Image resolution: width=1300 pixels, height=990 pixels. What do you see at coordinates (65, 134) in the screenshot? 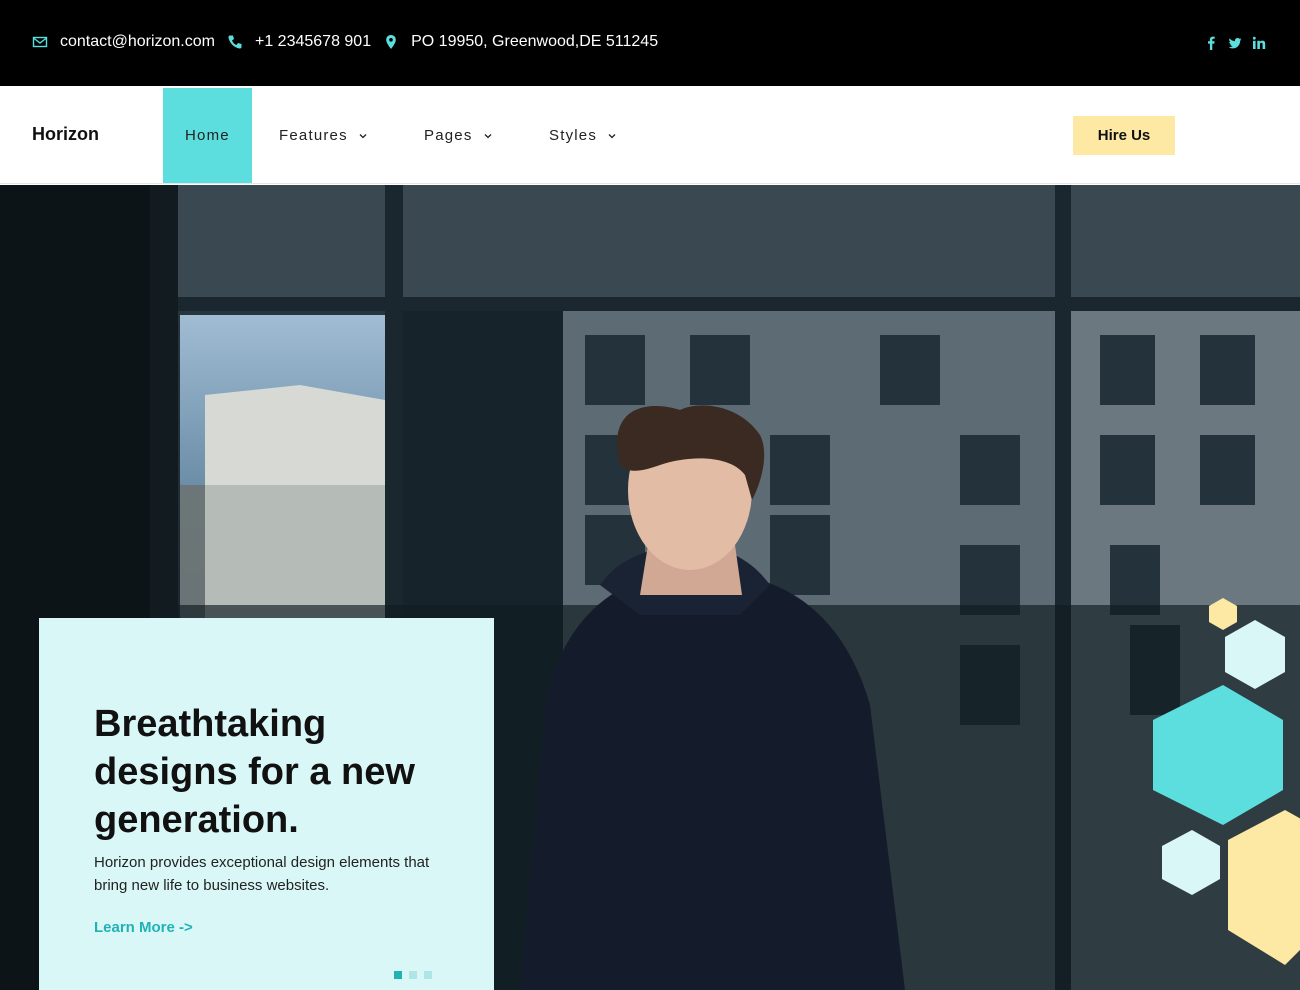
I see `site-logo: Horizon` at bounding box center [65, 134].